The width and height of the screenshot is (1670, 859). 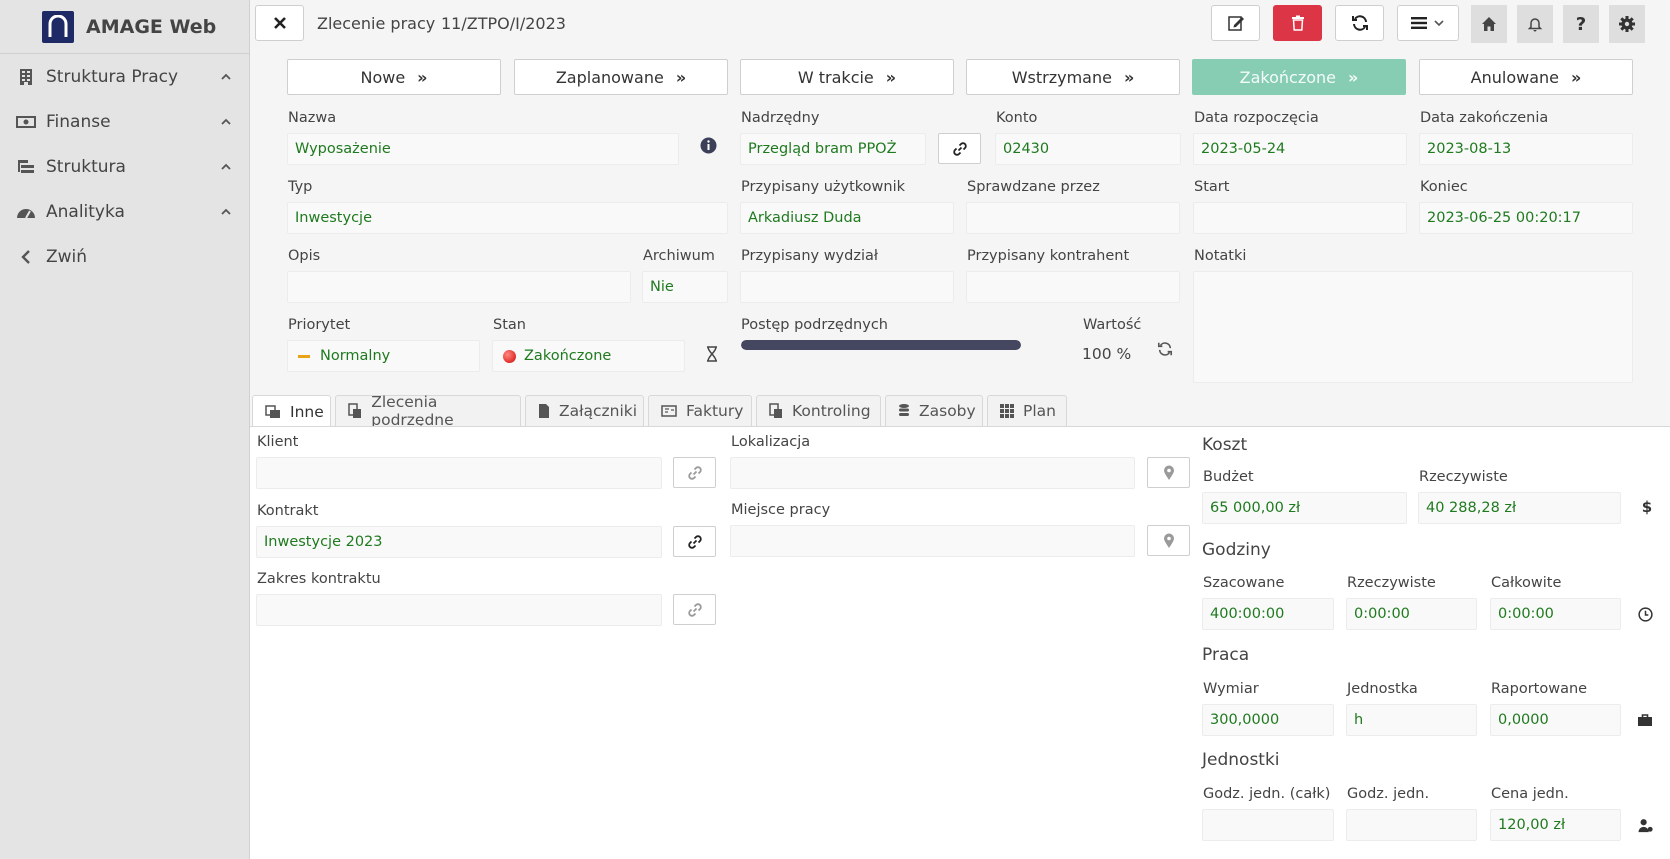 What do you see at coordinates (1297, 23) in the screenshot?
I see `delete-button` at bounding box center [1297, 23].